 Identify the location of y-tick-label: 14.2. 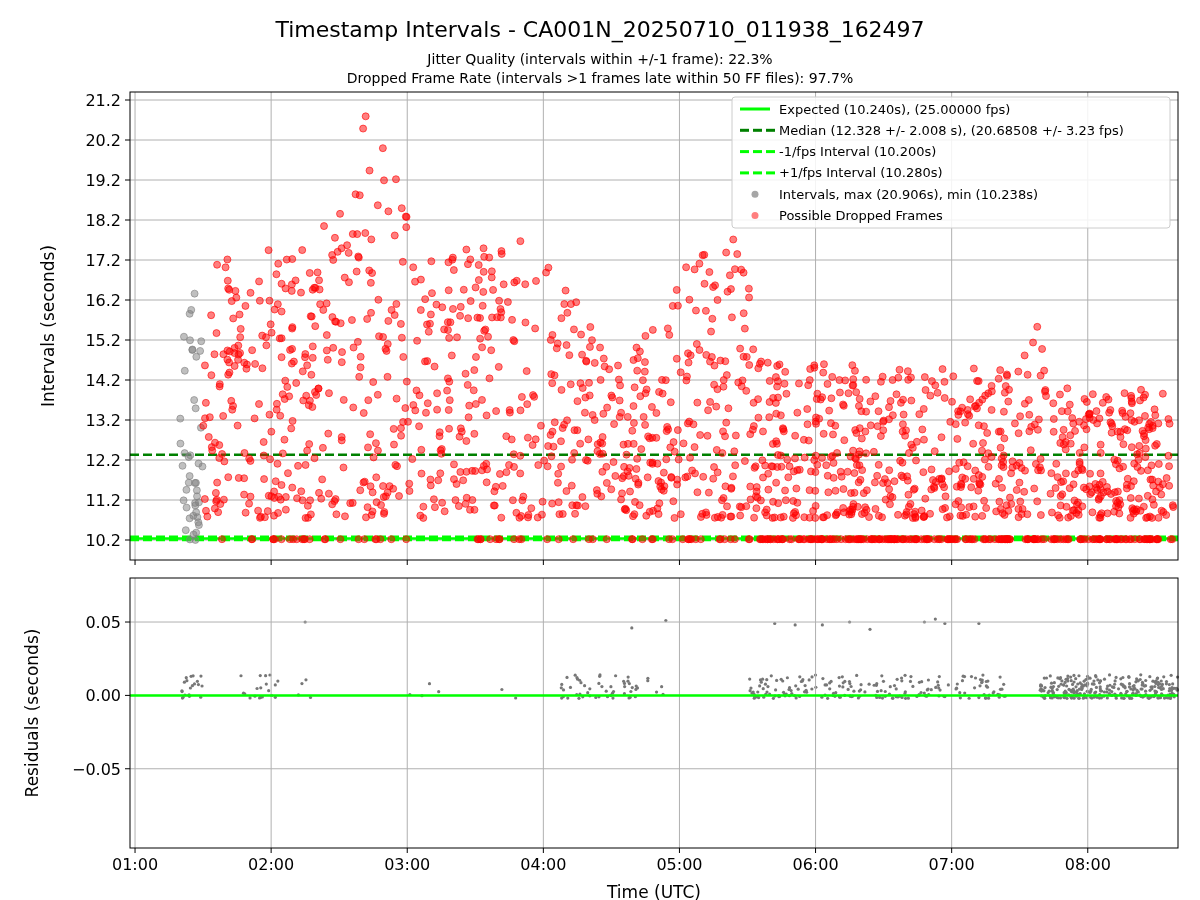
(103, 380).